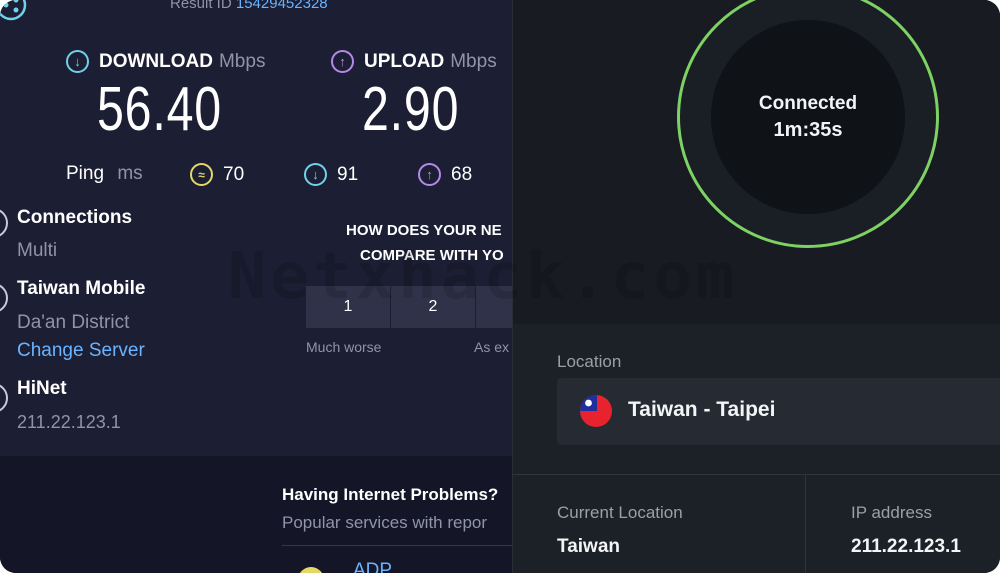  I want to click on problems-subtitle: Popular services with repor, so click(385, 522).